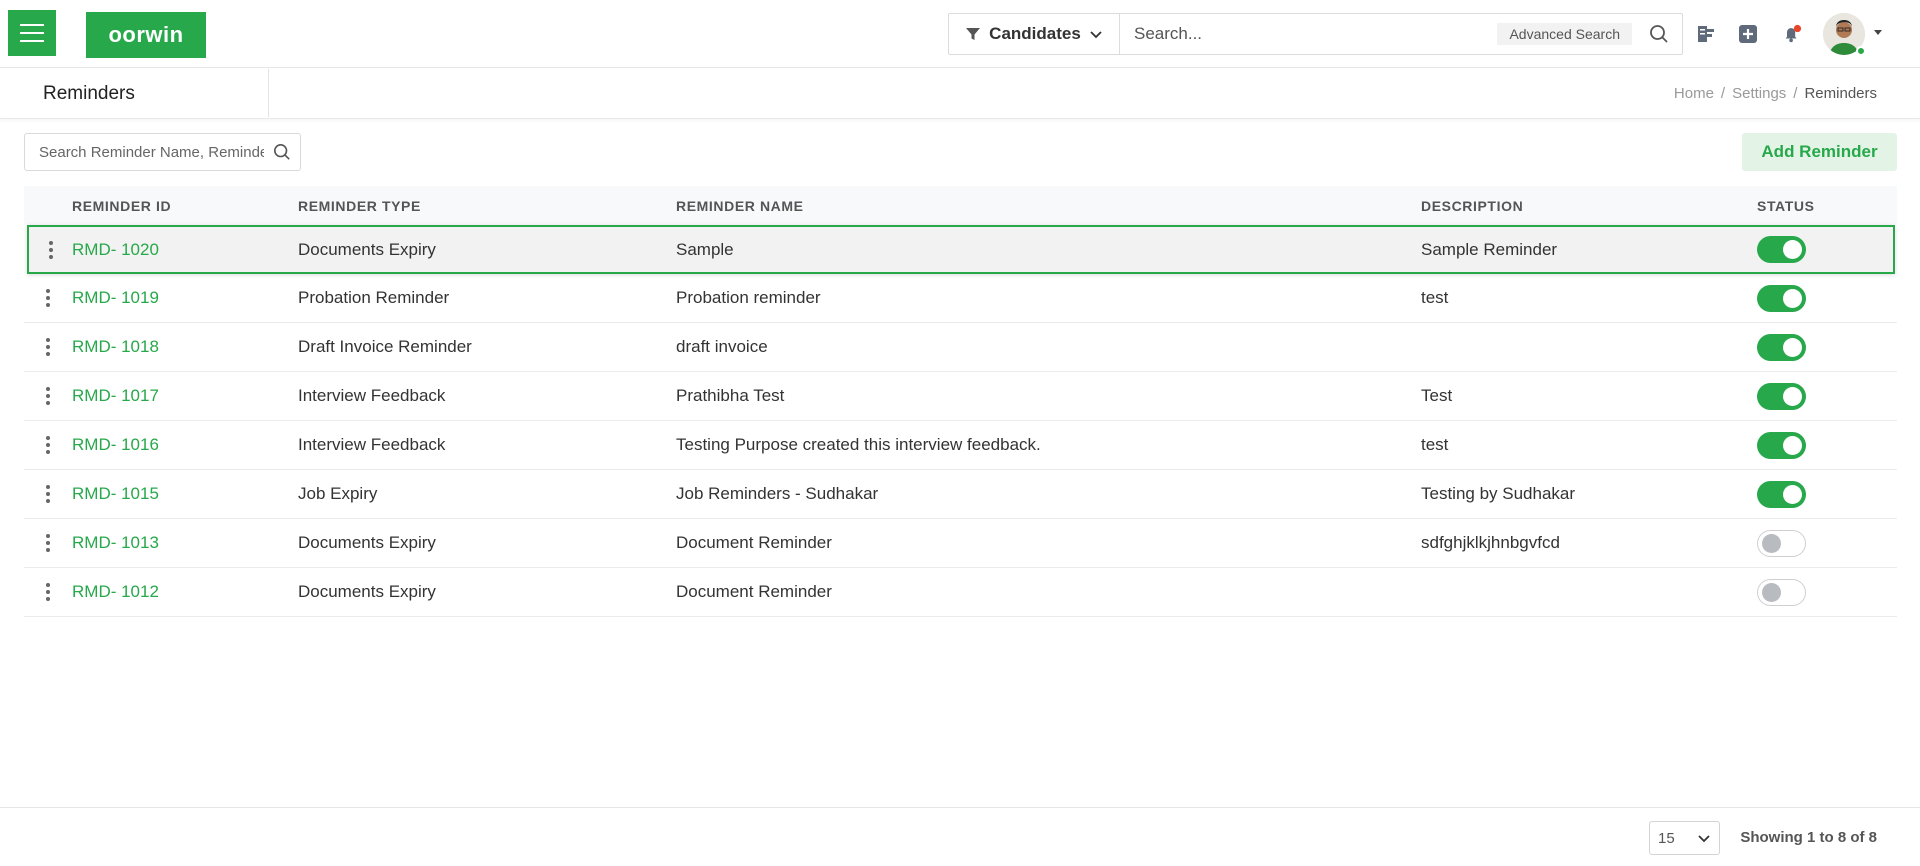  Describe the element at coordinates (185, 206) in the screenshot. I see `column-header-id: REMINDER ID` at that location.